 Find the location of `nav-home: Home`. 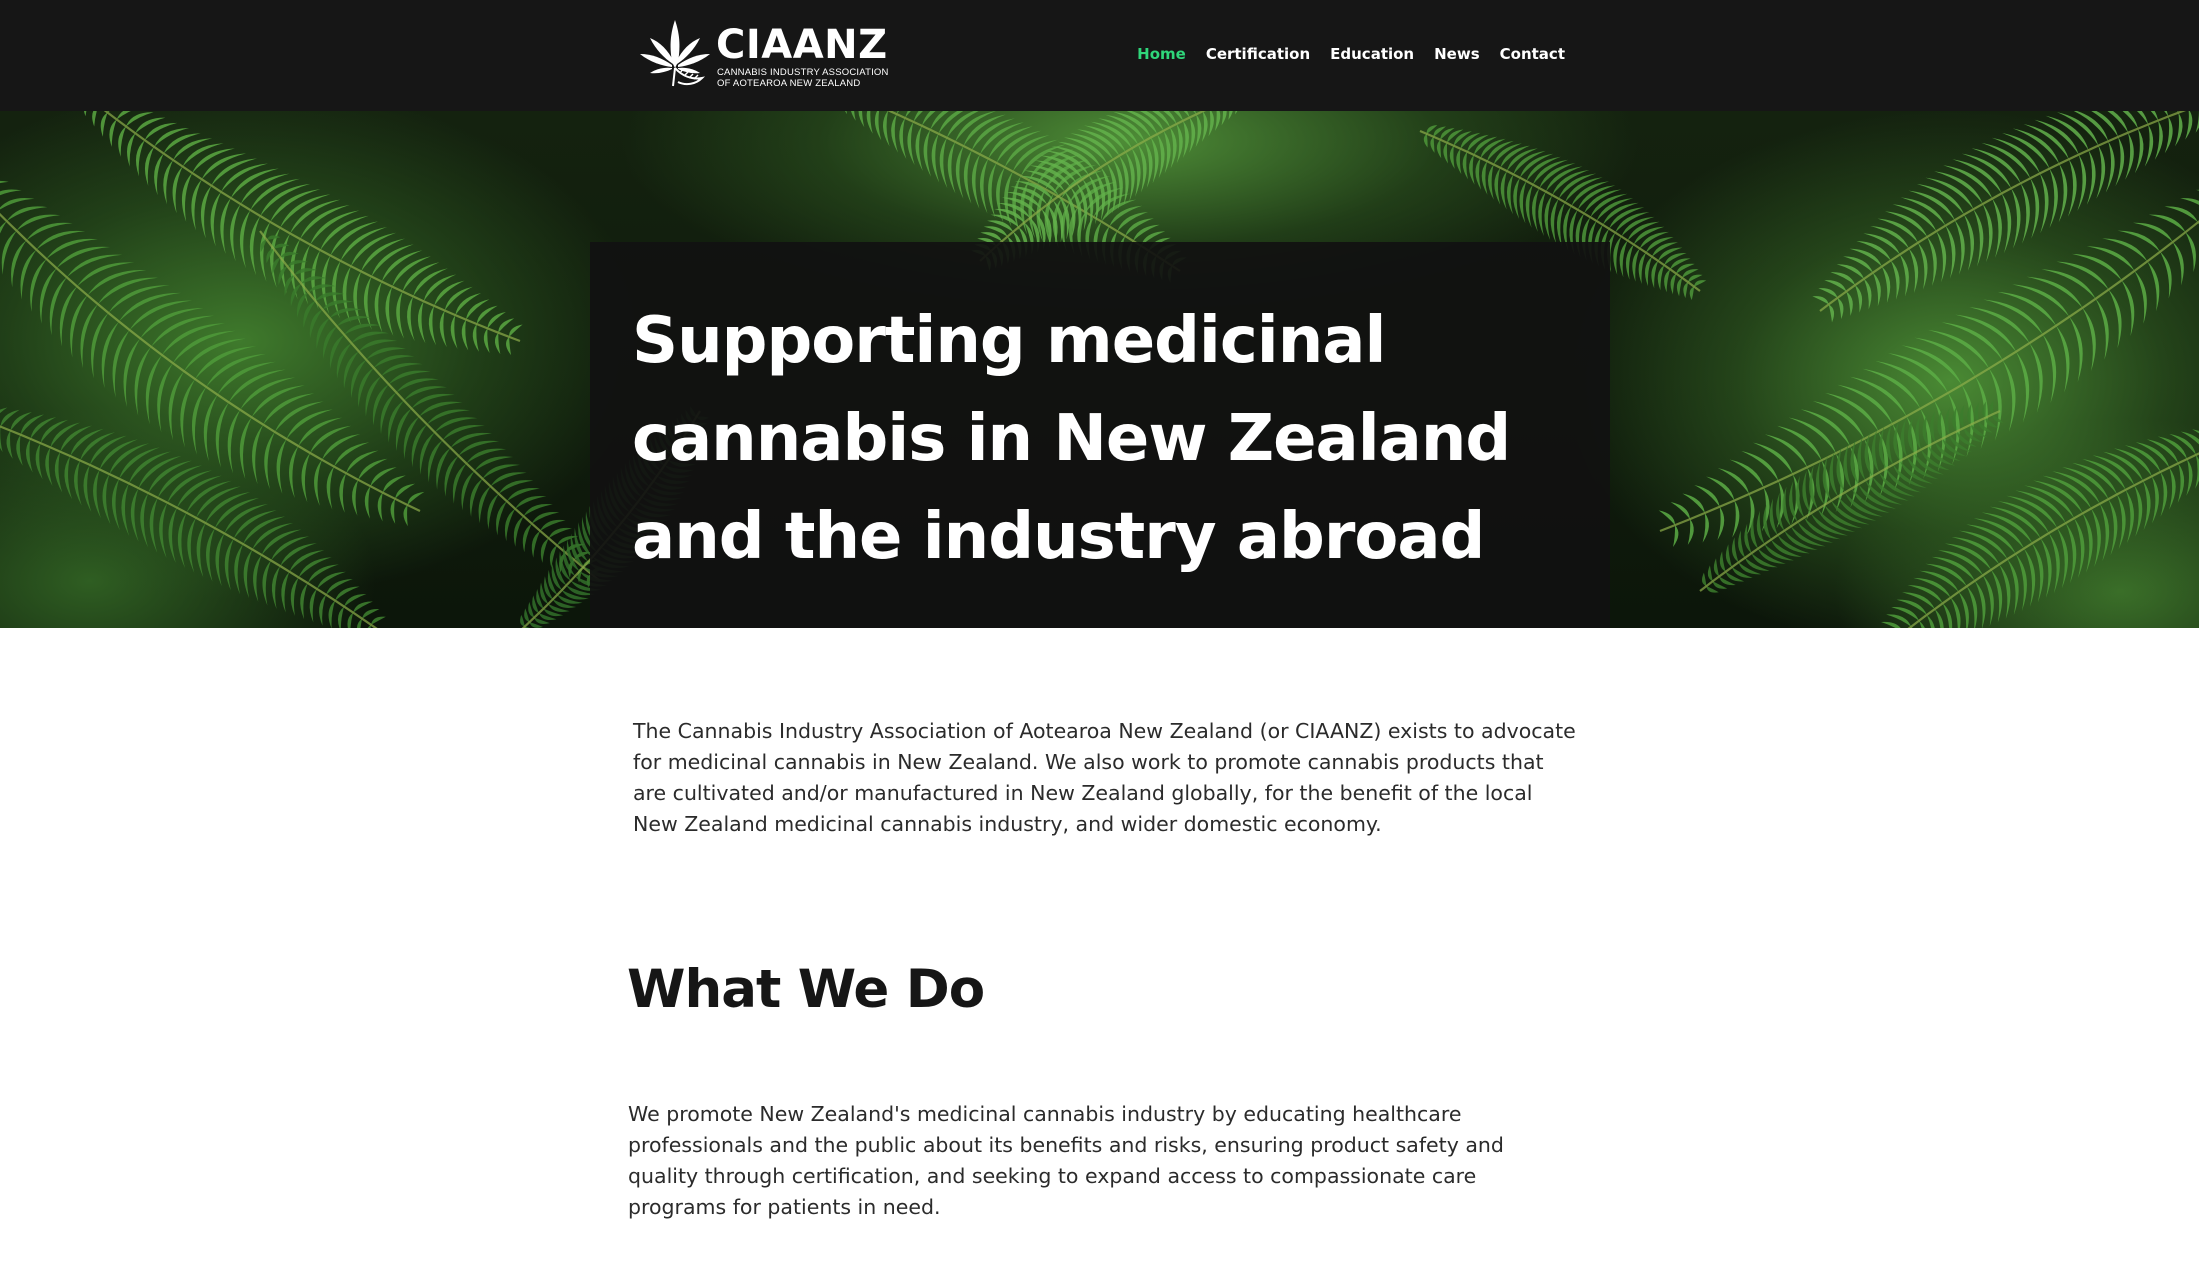

nav-home: Home is located at coordinates (1161, 54).